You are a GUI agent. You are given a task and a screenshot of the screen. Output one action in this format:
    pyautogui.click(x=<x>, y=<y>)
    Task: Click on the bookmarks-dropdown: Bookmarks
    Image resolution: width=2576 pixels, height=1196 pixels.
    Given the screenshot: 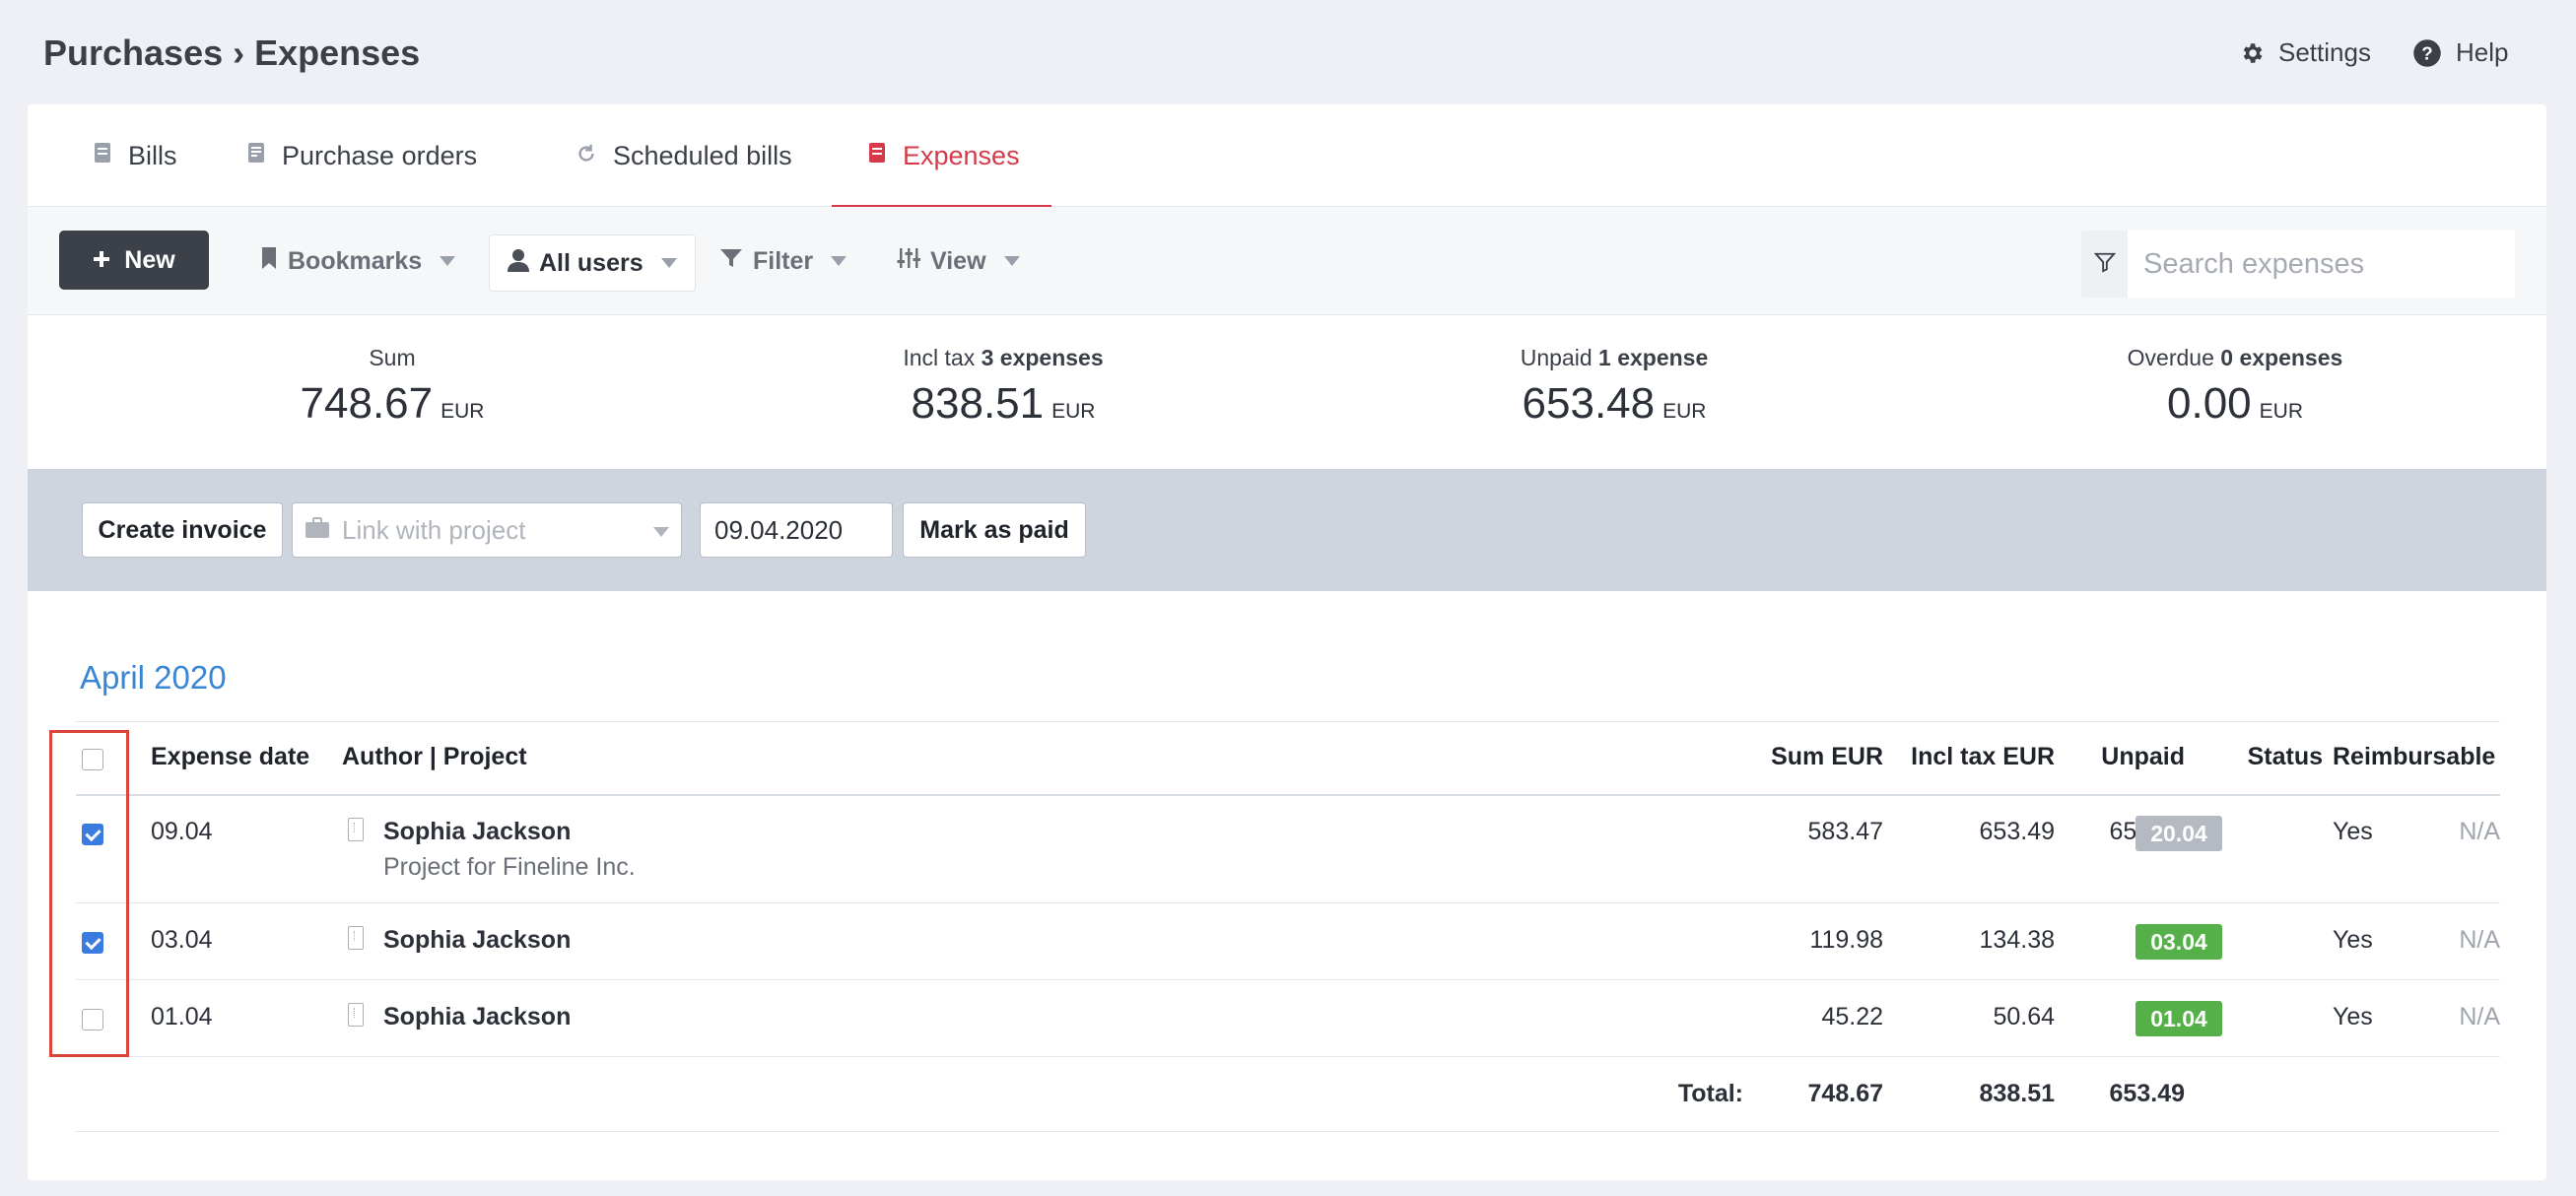 What is the action you would take?
    pyautogui.click(x=358, y=261)
    